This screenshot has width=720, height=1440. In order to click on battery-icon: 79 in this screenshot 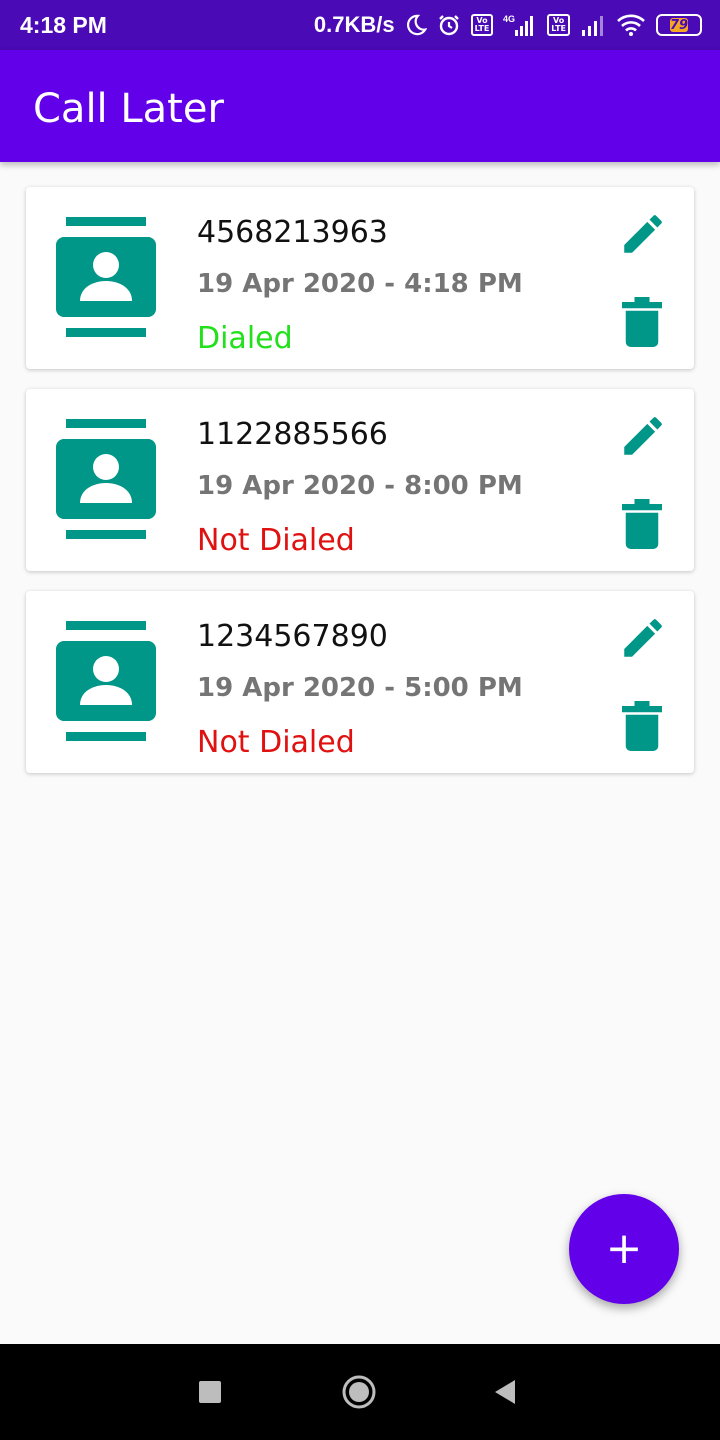, I will do `click(679, 25)`.